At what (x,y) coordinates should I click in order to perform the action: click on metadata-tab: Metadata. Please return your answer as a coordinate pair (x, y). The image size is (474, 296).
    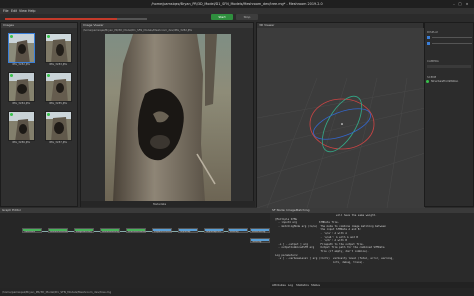
    Looking at the image, I should click on (159, 204).